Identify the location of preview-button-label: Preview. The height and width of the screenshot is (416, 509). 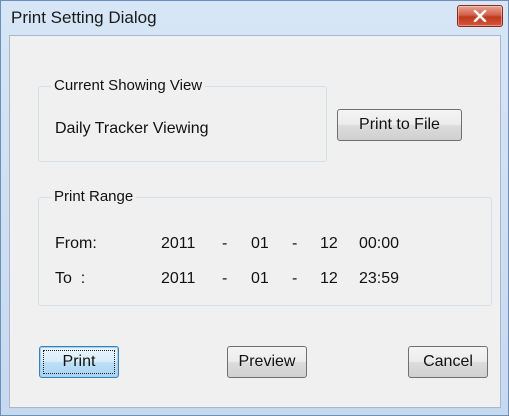
(267, 361).